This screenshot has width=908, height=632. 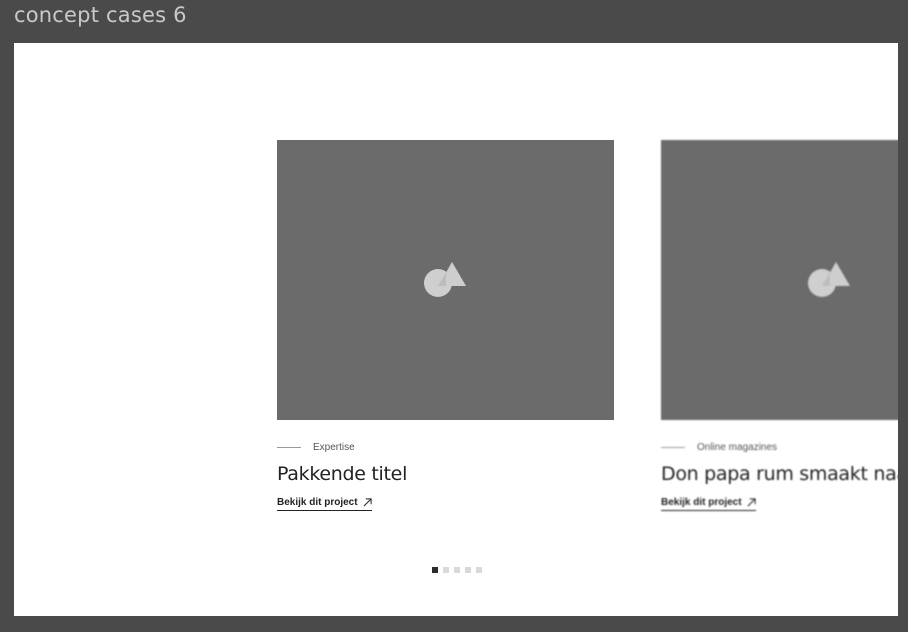 I want to click on carousel-pagination, so click(x=457, y=570).